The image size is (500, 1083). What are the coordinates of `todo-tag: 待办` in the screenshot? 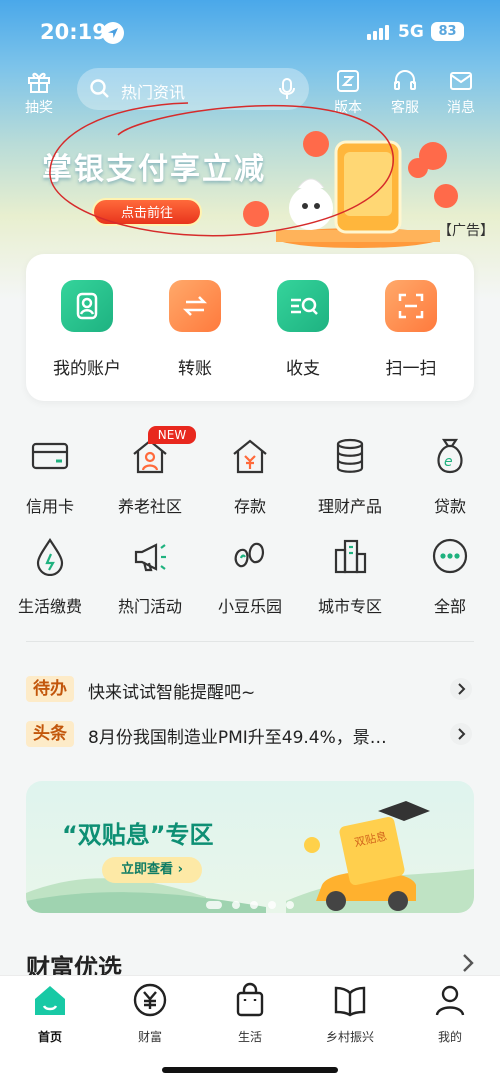 It's located at (50, 689).